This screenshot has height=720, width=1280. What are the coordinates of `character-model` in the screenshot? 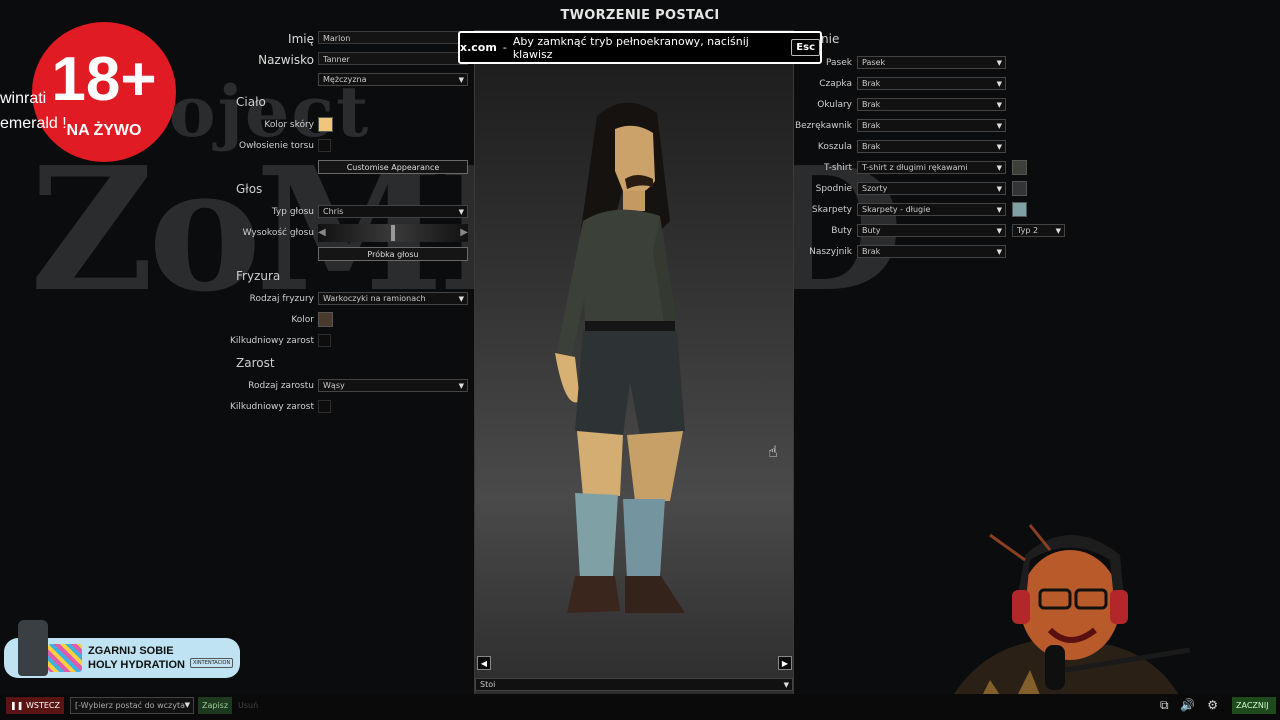 It's located at (620, 357).